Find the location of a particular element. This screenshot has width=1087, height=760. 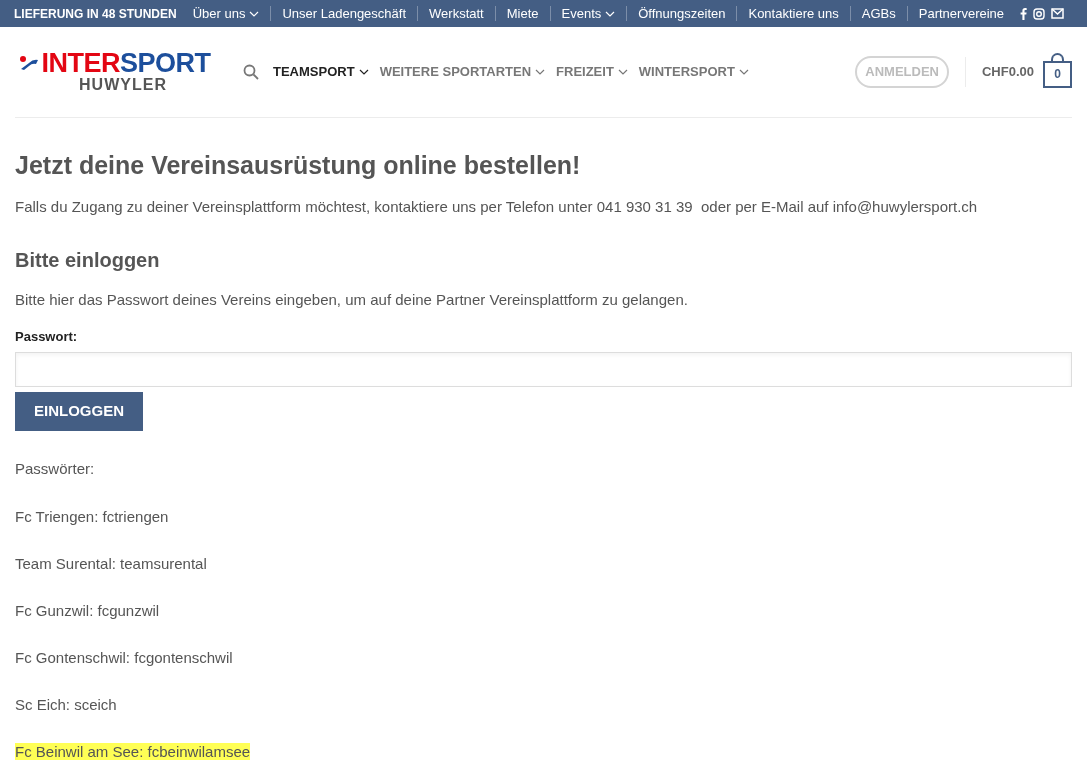

facebook-icon is located at coordinates (1024, 13).